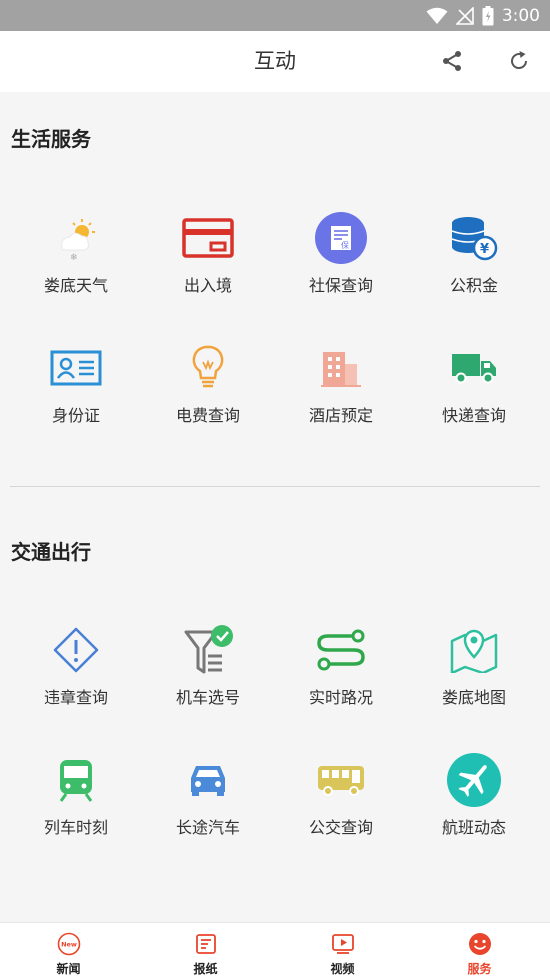 Image resolution: width=550 pixels, height=979 pixels. Describe the element at coordinates (342, 944) in the screenshot. I see `video-icon` at that location.